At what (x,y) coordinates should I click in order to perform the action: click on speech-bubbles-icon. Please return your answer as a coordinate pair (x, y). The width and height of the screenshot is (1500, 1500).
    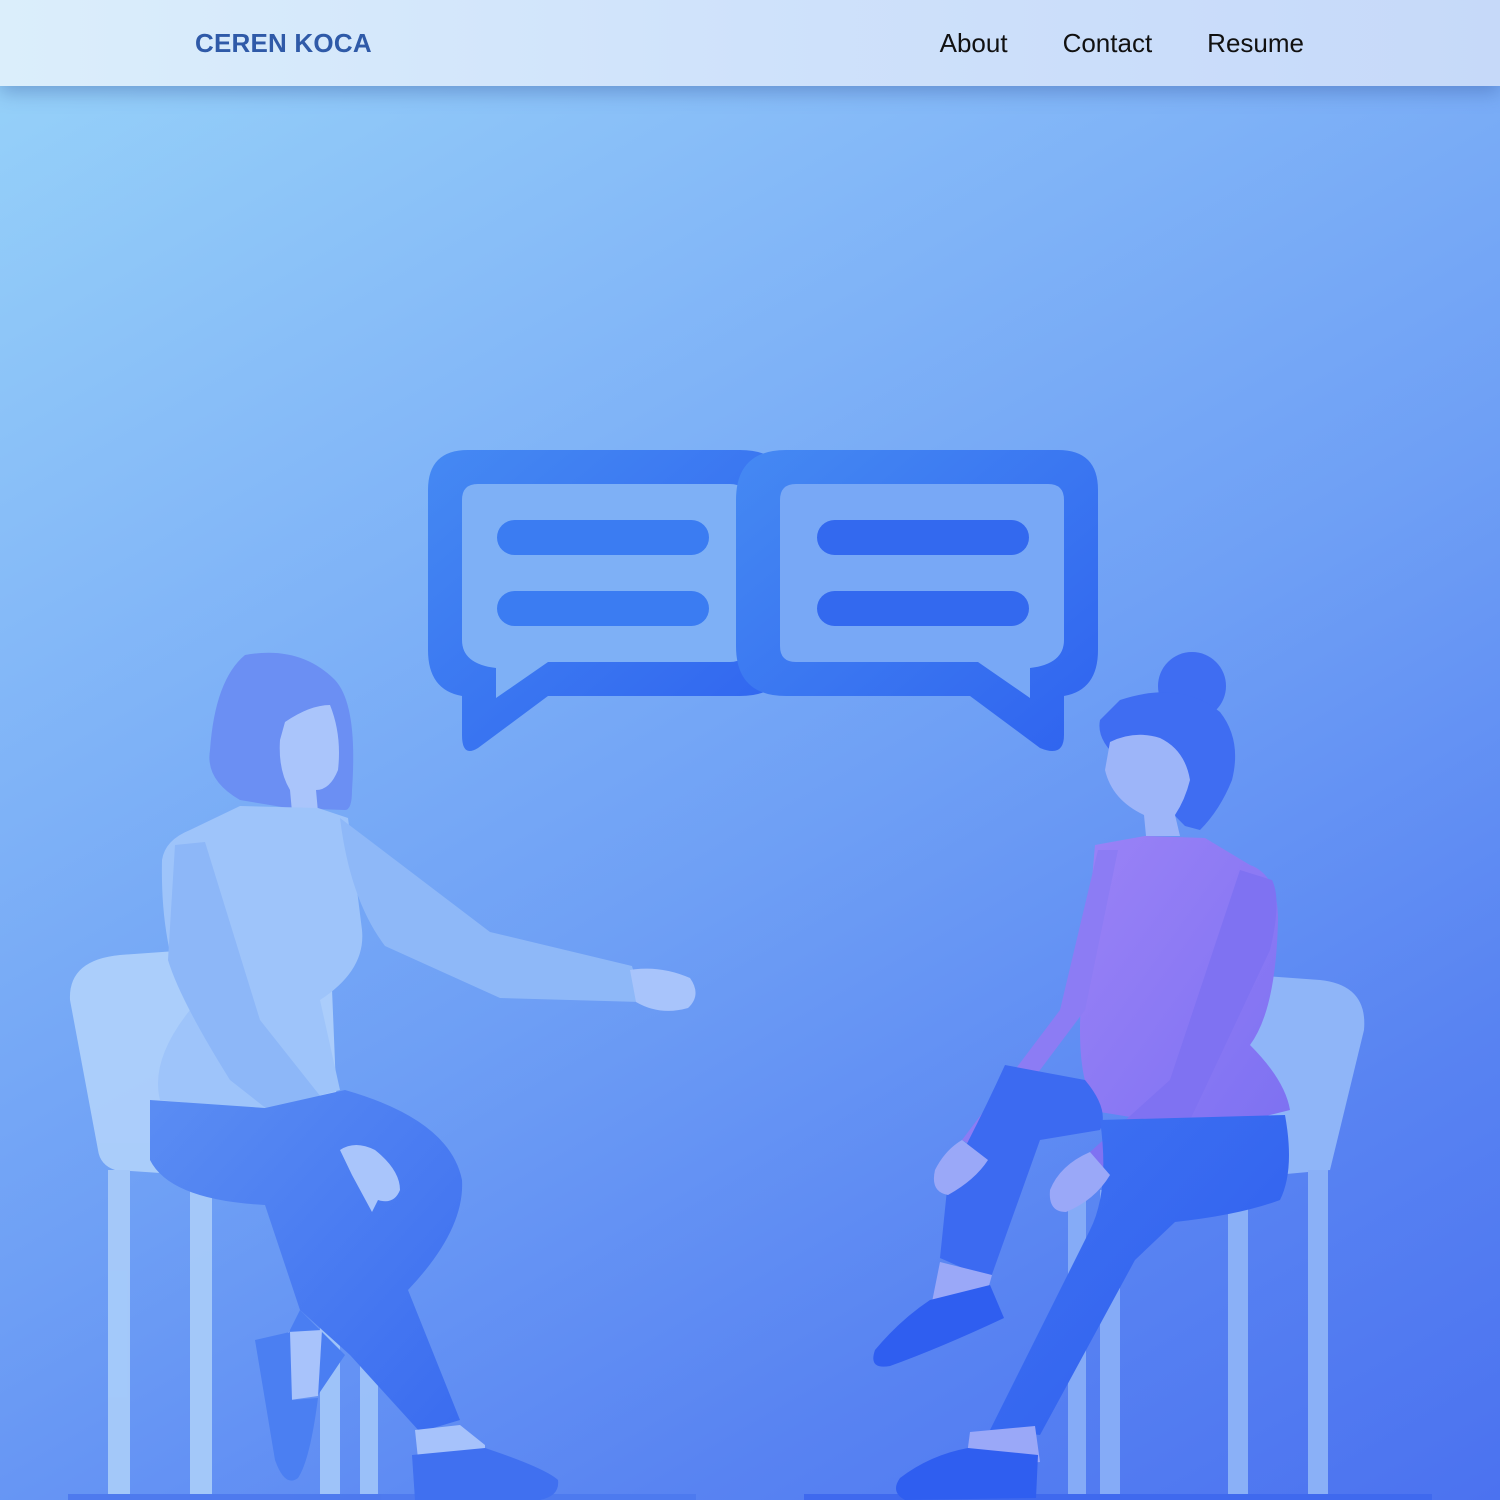
    Looking at the image, I should click on (763, 601).